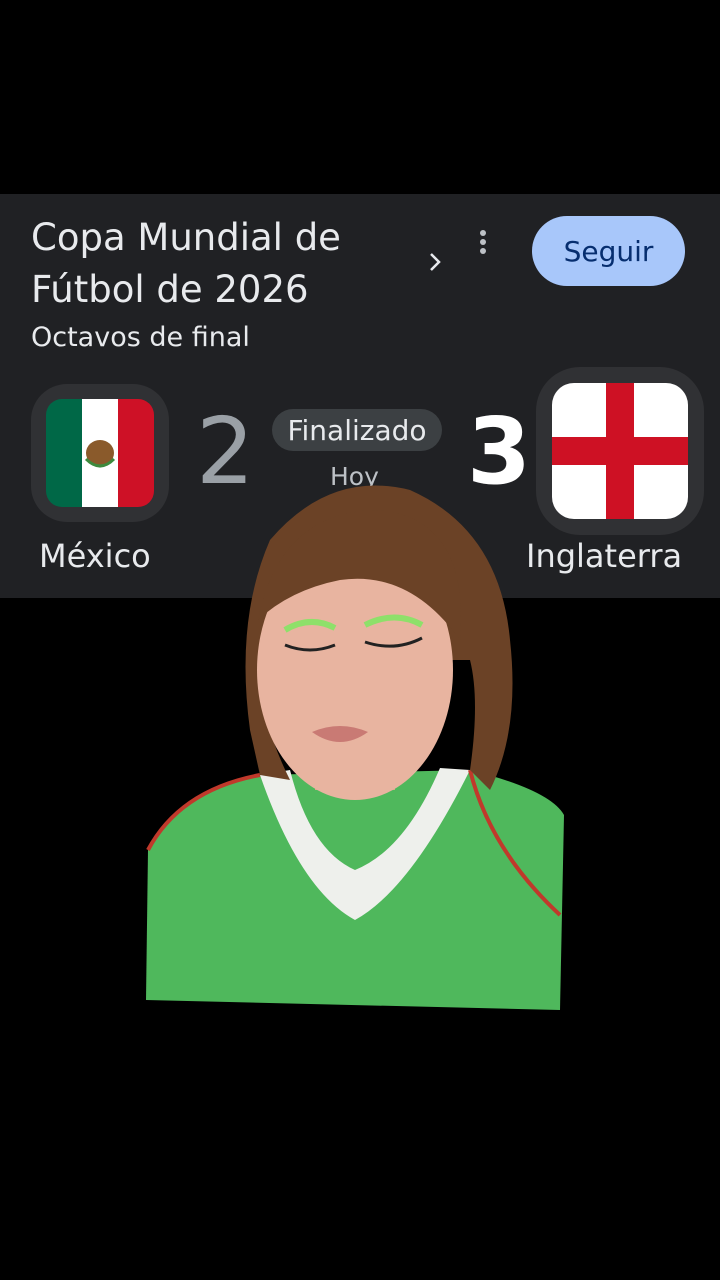  What do you see at coordinates (95, 556) in the screenshot?
I see `home-team-name: México` at bounding box center [95, 556].